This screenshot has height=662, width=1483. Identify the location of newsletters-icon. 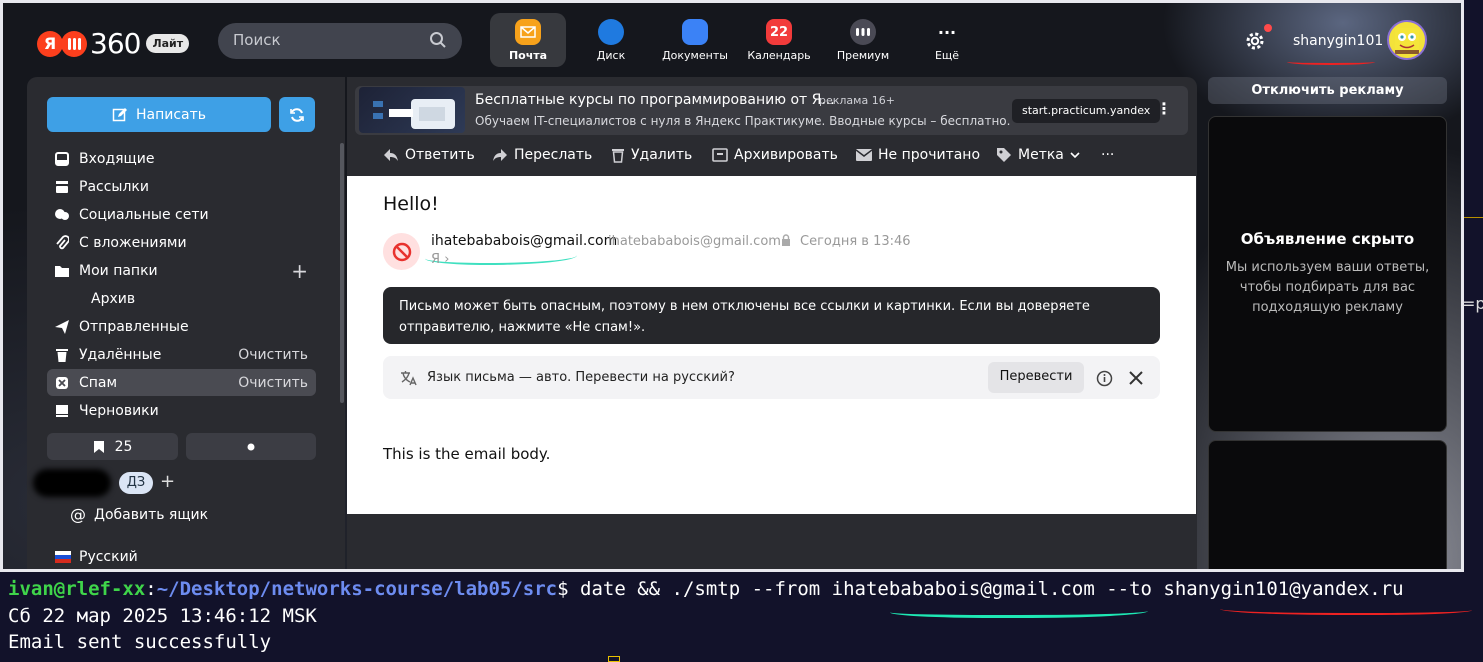
(62, 187).